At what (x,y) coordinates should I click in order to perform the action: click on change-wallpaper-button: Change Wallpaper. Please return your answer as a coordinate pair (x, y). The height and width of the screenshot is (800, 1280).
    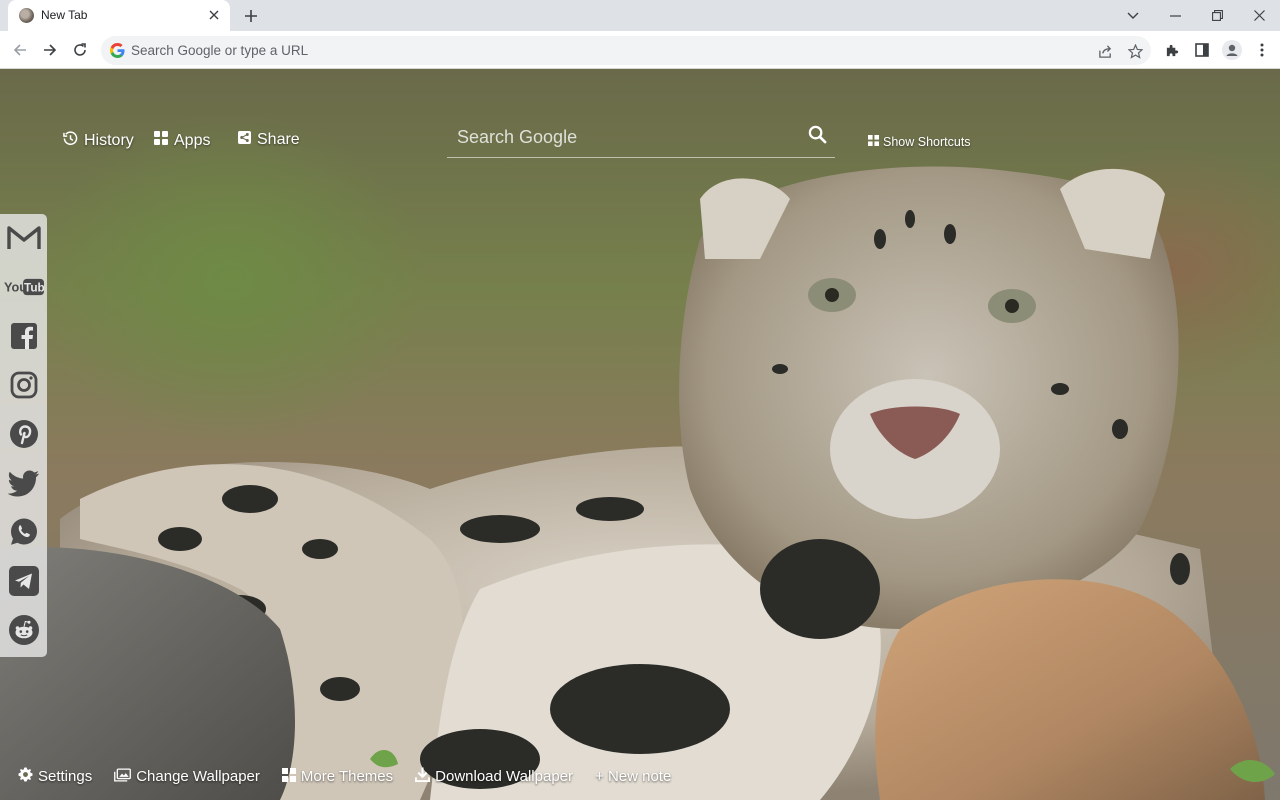
    Looking at the image, I should click on (187, 776).